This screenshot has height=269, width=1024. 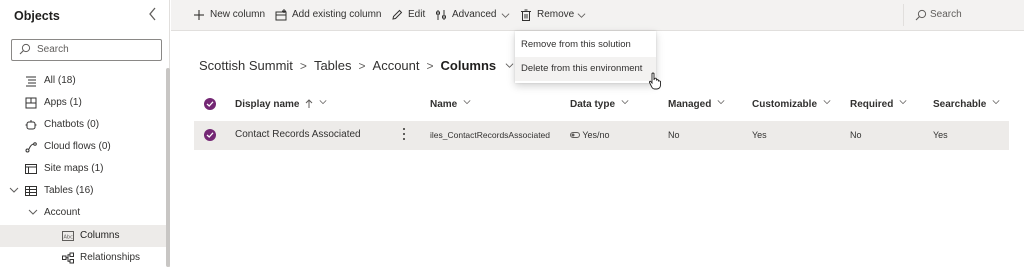 I want to click on sidebar-item-cloud-flows: Cloud flows (0), so click(x=83, y=147).